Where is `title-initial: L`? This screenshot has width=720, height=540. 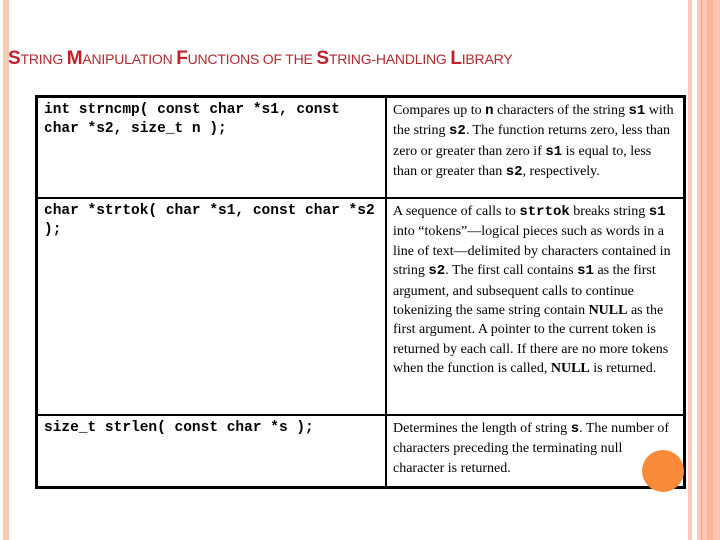
title-initial: L is located at coordinates (456, 58).